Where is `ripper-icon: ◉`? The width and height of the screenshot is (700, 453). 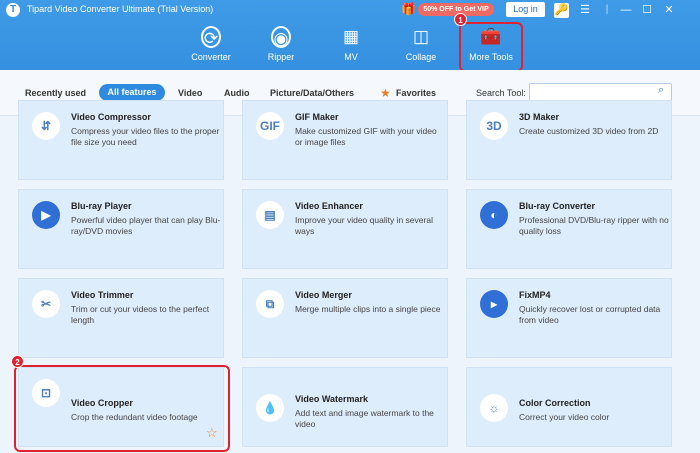 ripper-icon: ◉ is located at coordinates (281, 37).